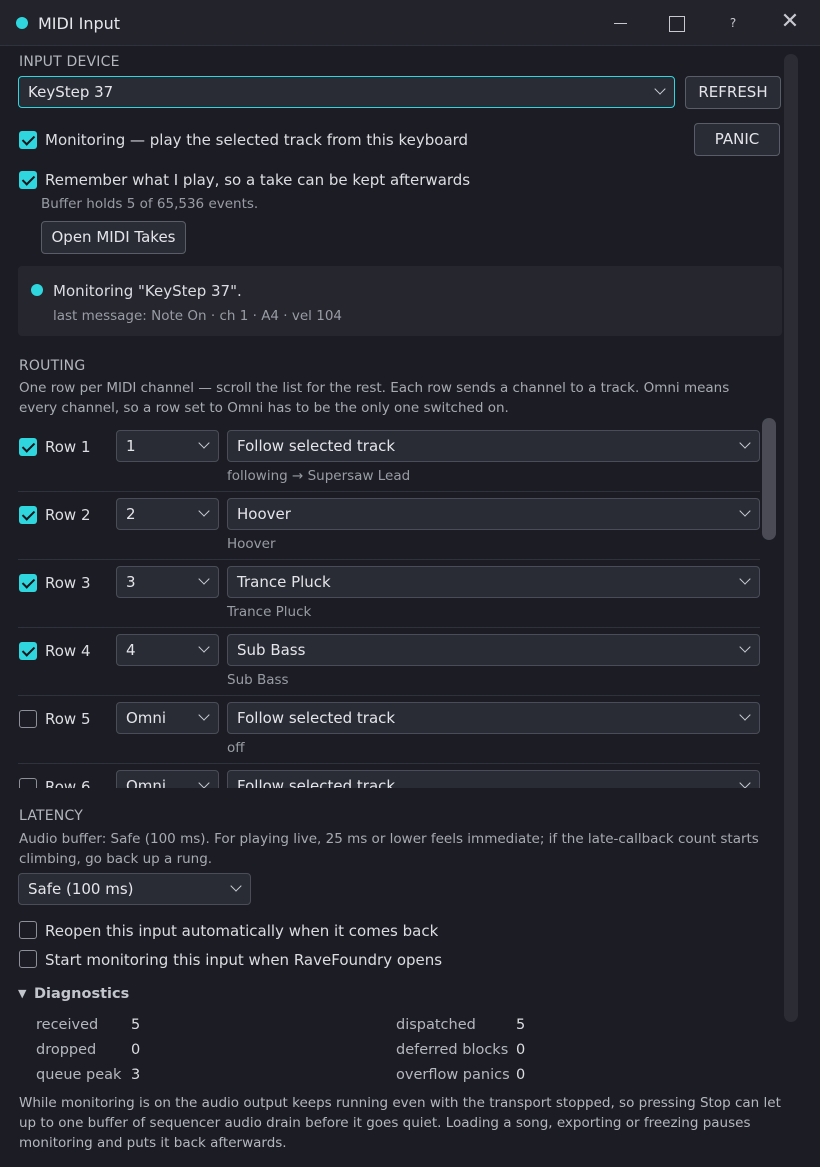 This screenshot has width=820, height=1167. Describe the element at coordinates (136, 1075) in the screenshot. I see `diag-value: 3` at that location.